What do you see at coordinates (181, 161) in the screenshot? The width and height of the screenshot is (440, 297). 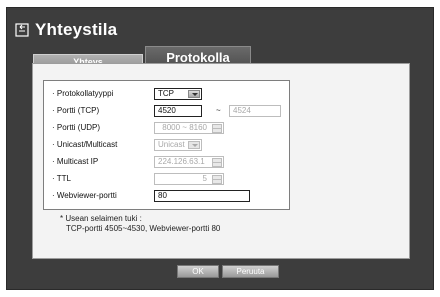 I see `multicast-ip-value: 224.126.63.1` at bounding box center [181, 161].